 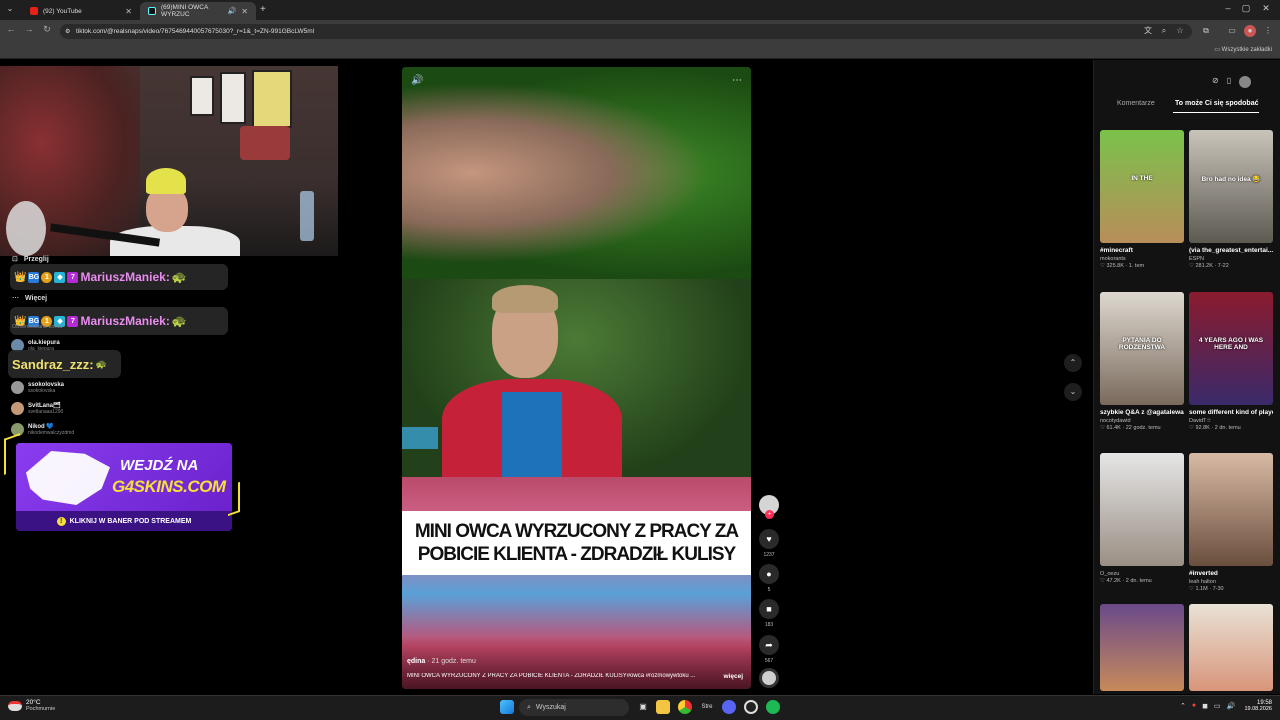 I want to click on chevron-up-icon: ⌃, so click(x=1183, y=706).